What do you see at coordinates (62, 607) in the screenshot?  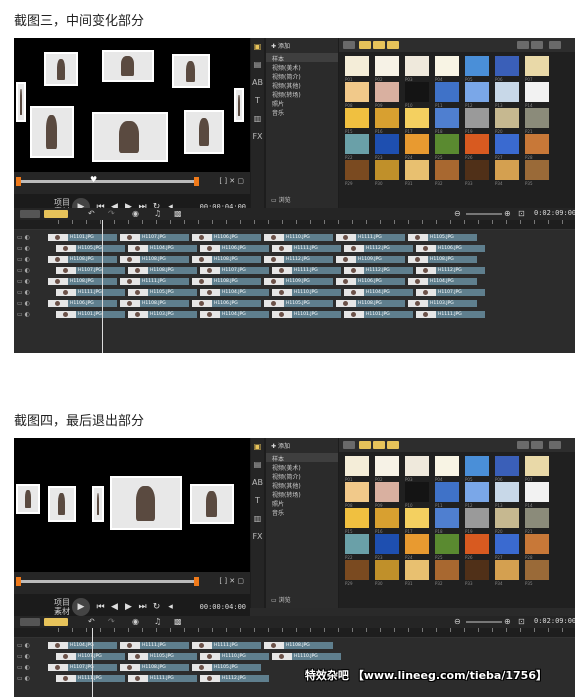 I see `mode-toggle: 项目素材` at bounding box center [62, 607].